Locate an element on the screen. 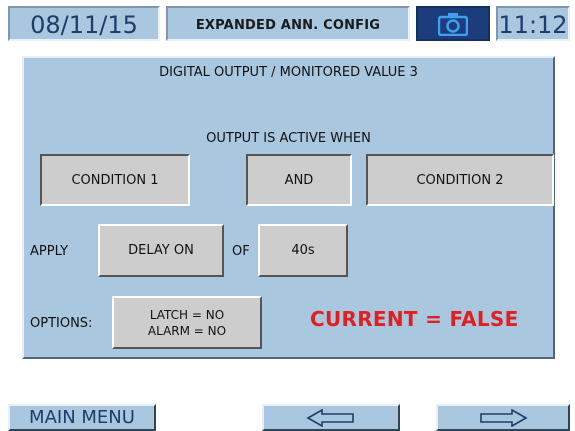 This screenshot has height=431, width=575. panel-title: DIGITAL OUTPUT / MONITORED VALUE 3 is located at coordinates (288, 72).